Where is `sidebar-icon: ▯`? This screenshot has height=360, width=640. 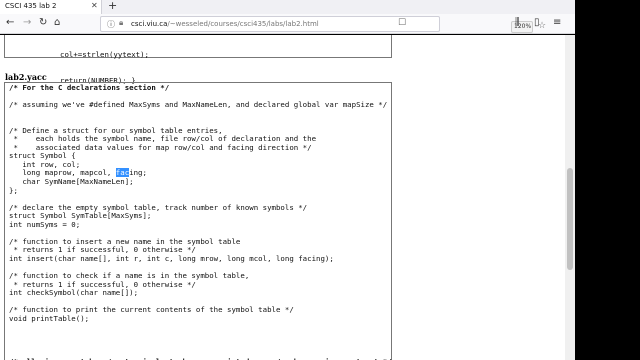 sidebar-icon: ▯ is located at coordinates (537, 23).